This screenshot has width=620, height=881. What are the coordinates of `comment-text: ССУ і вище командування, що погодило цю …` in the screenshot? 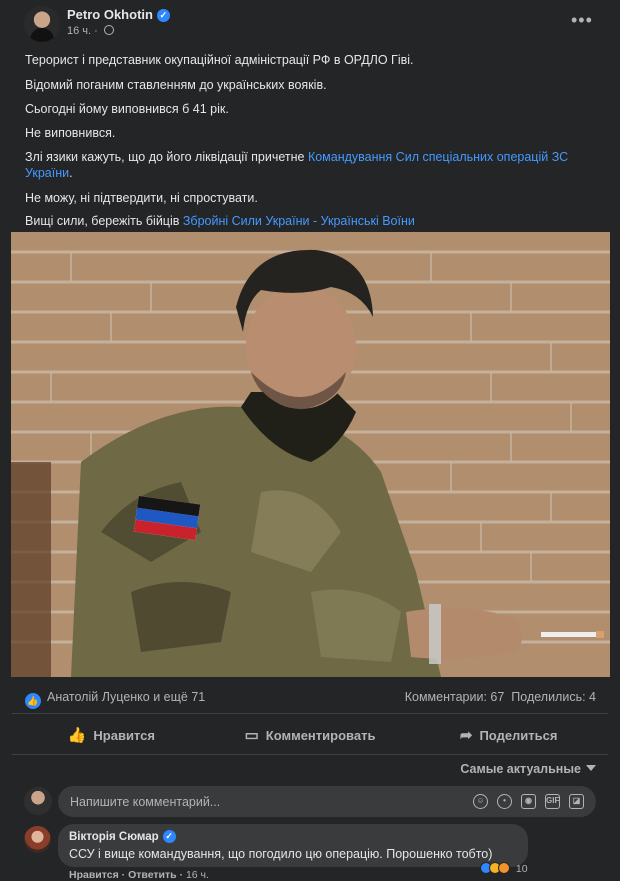 It's located at (281, 854).